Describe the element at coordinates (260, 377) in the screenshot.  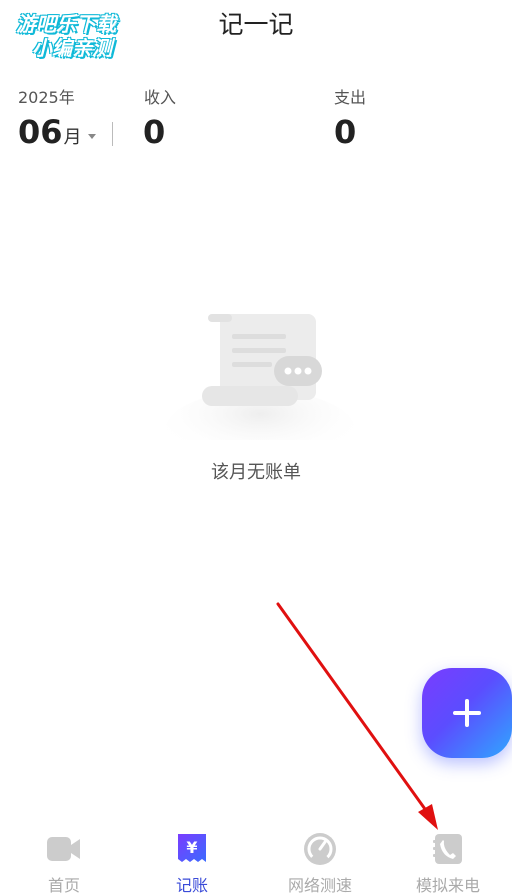
I see `empty-bill-illustration-icon` at that location.